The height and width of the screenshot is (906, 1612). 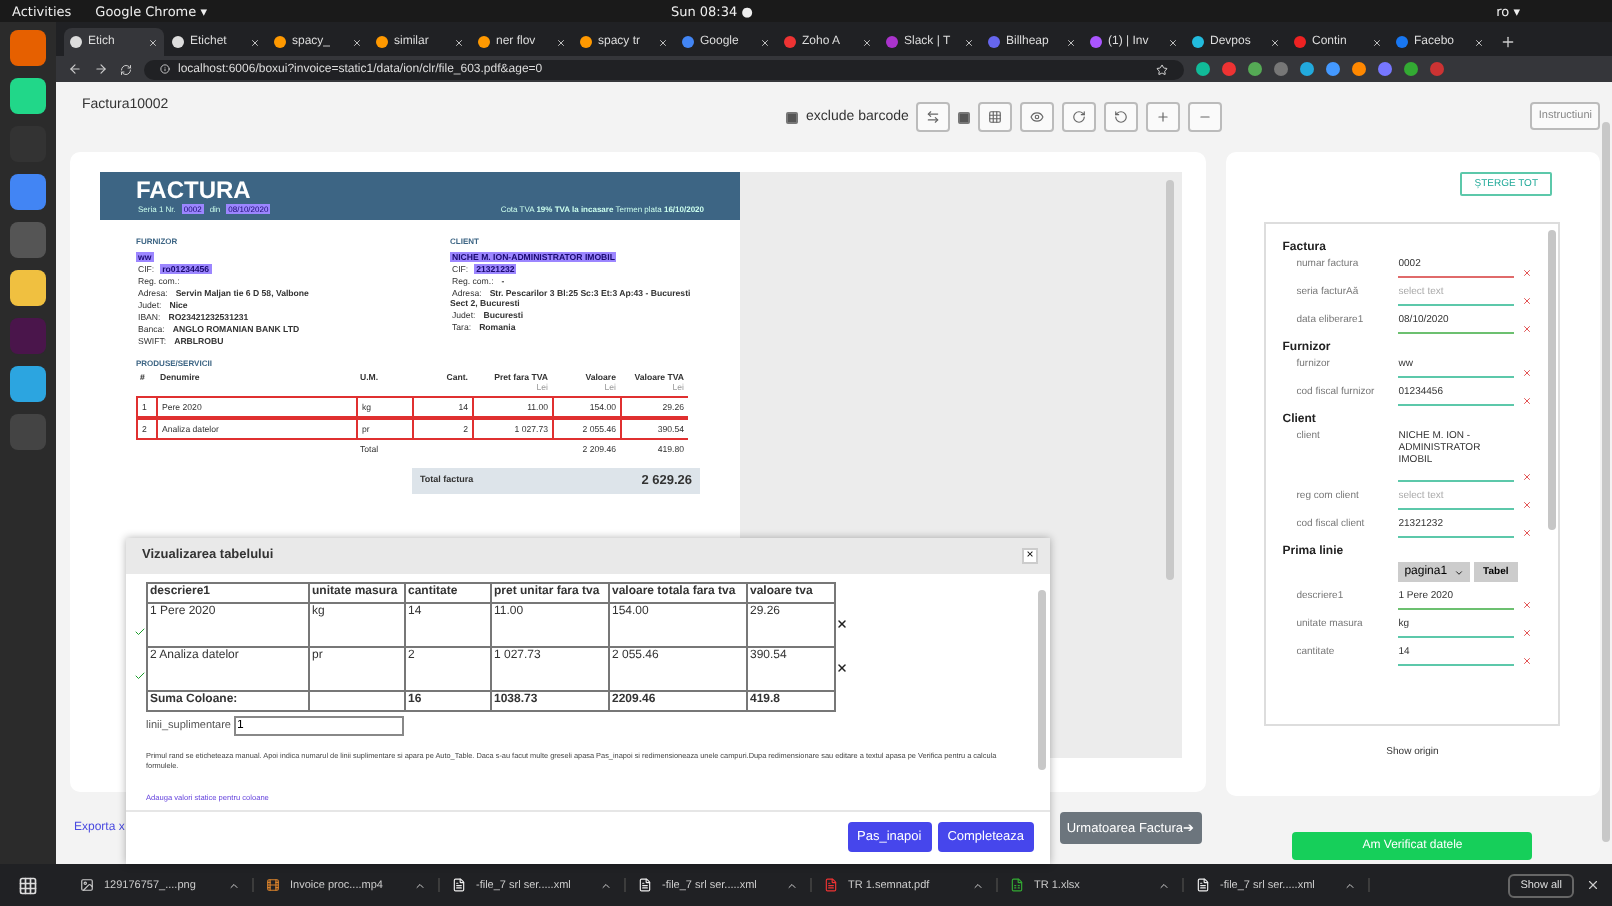 What do you see at coordinates (1163, 117) in the screenshot?
I see `plus-icon` at bounding box center [1163, 117].